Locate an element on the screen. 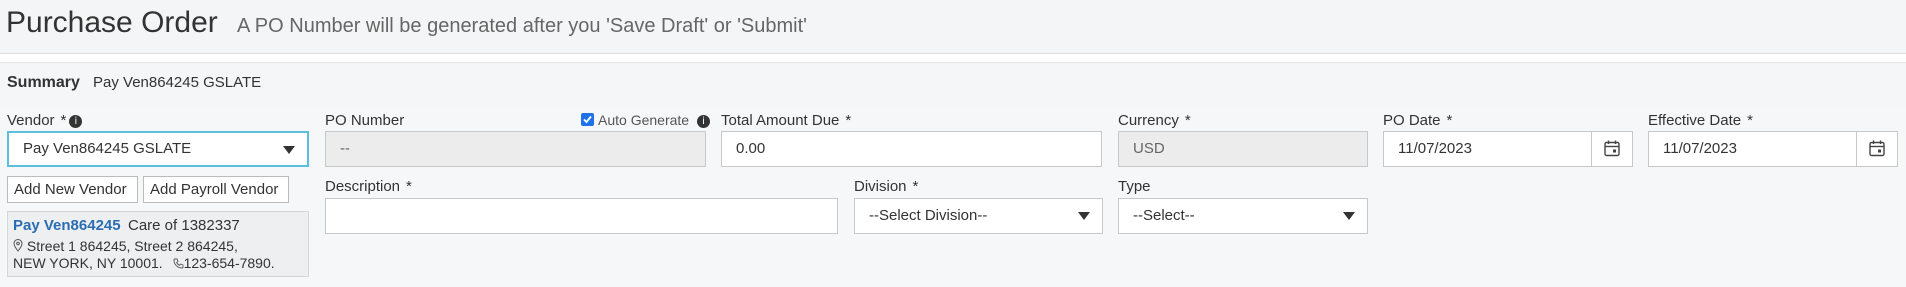  address-line1-text: Street 1 864245, Street 2 864245, is located at coordinates (132, 246).